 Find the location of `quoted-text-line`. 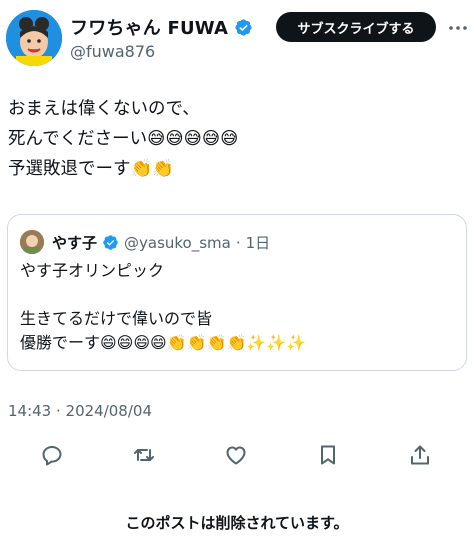

quoted-text-line is located at coordinates (240, 295).